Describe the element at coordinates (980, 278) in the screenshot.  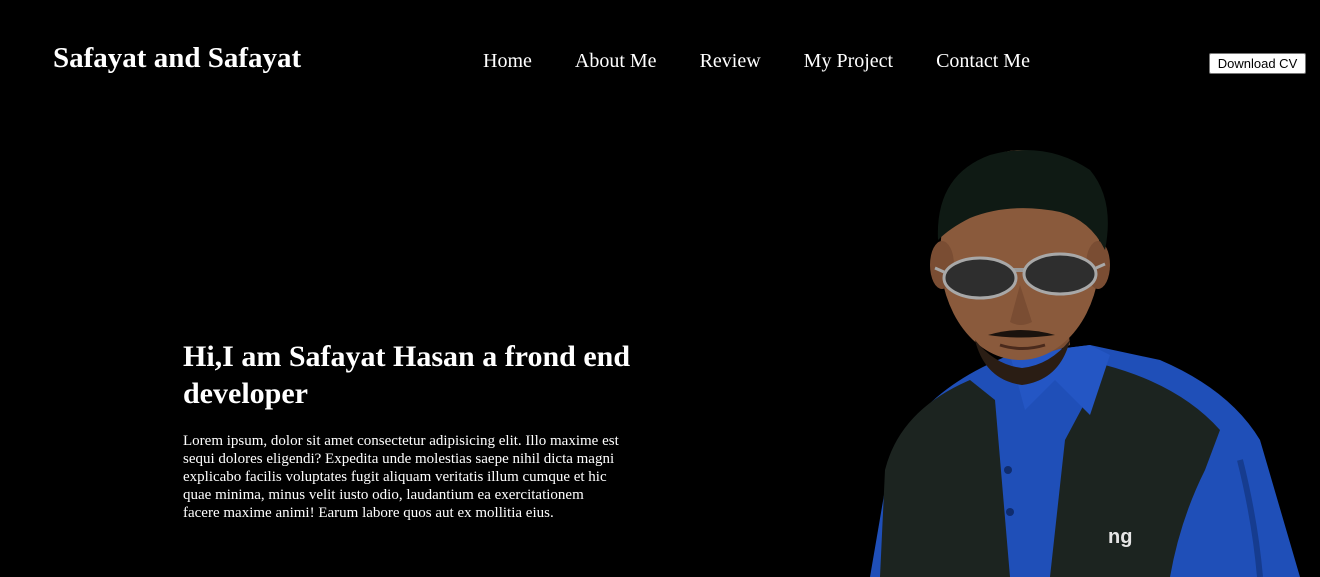
I see `sunglasses-lens-left` at that location.